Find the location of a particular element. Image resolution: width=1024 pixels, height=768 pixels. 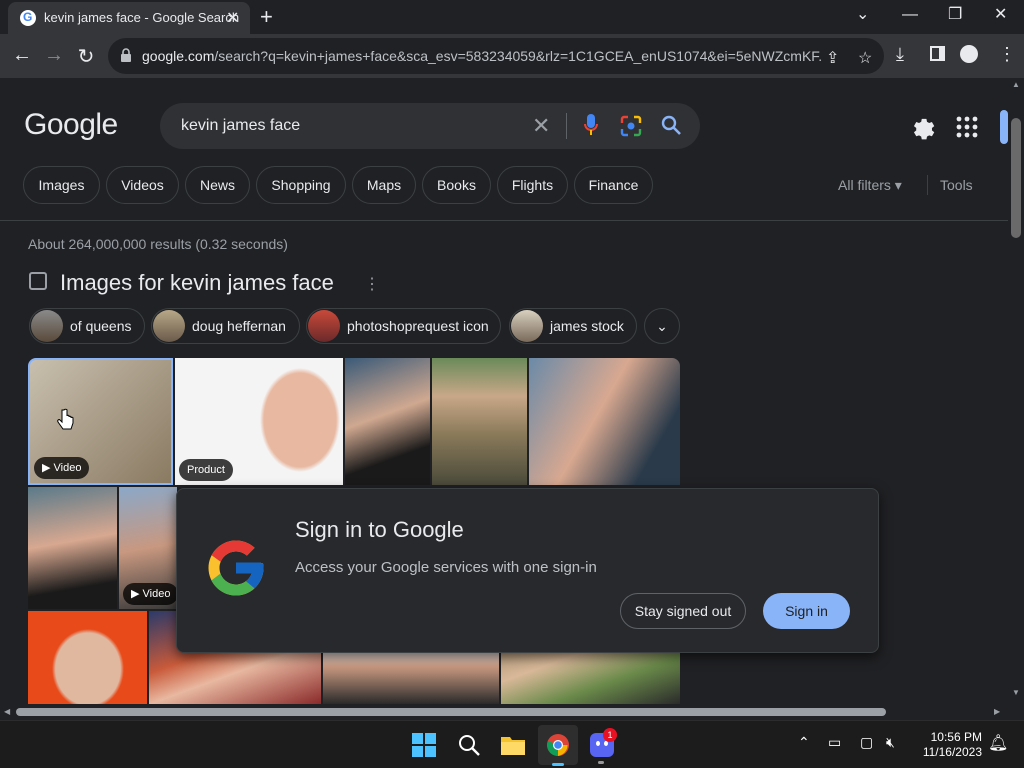

discord-eye is located at coordinates (598, 743).